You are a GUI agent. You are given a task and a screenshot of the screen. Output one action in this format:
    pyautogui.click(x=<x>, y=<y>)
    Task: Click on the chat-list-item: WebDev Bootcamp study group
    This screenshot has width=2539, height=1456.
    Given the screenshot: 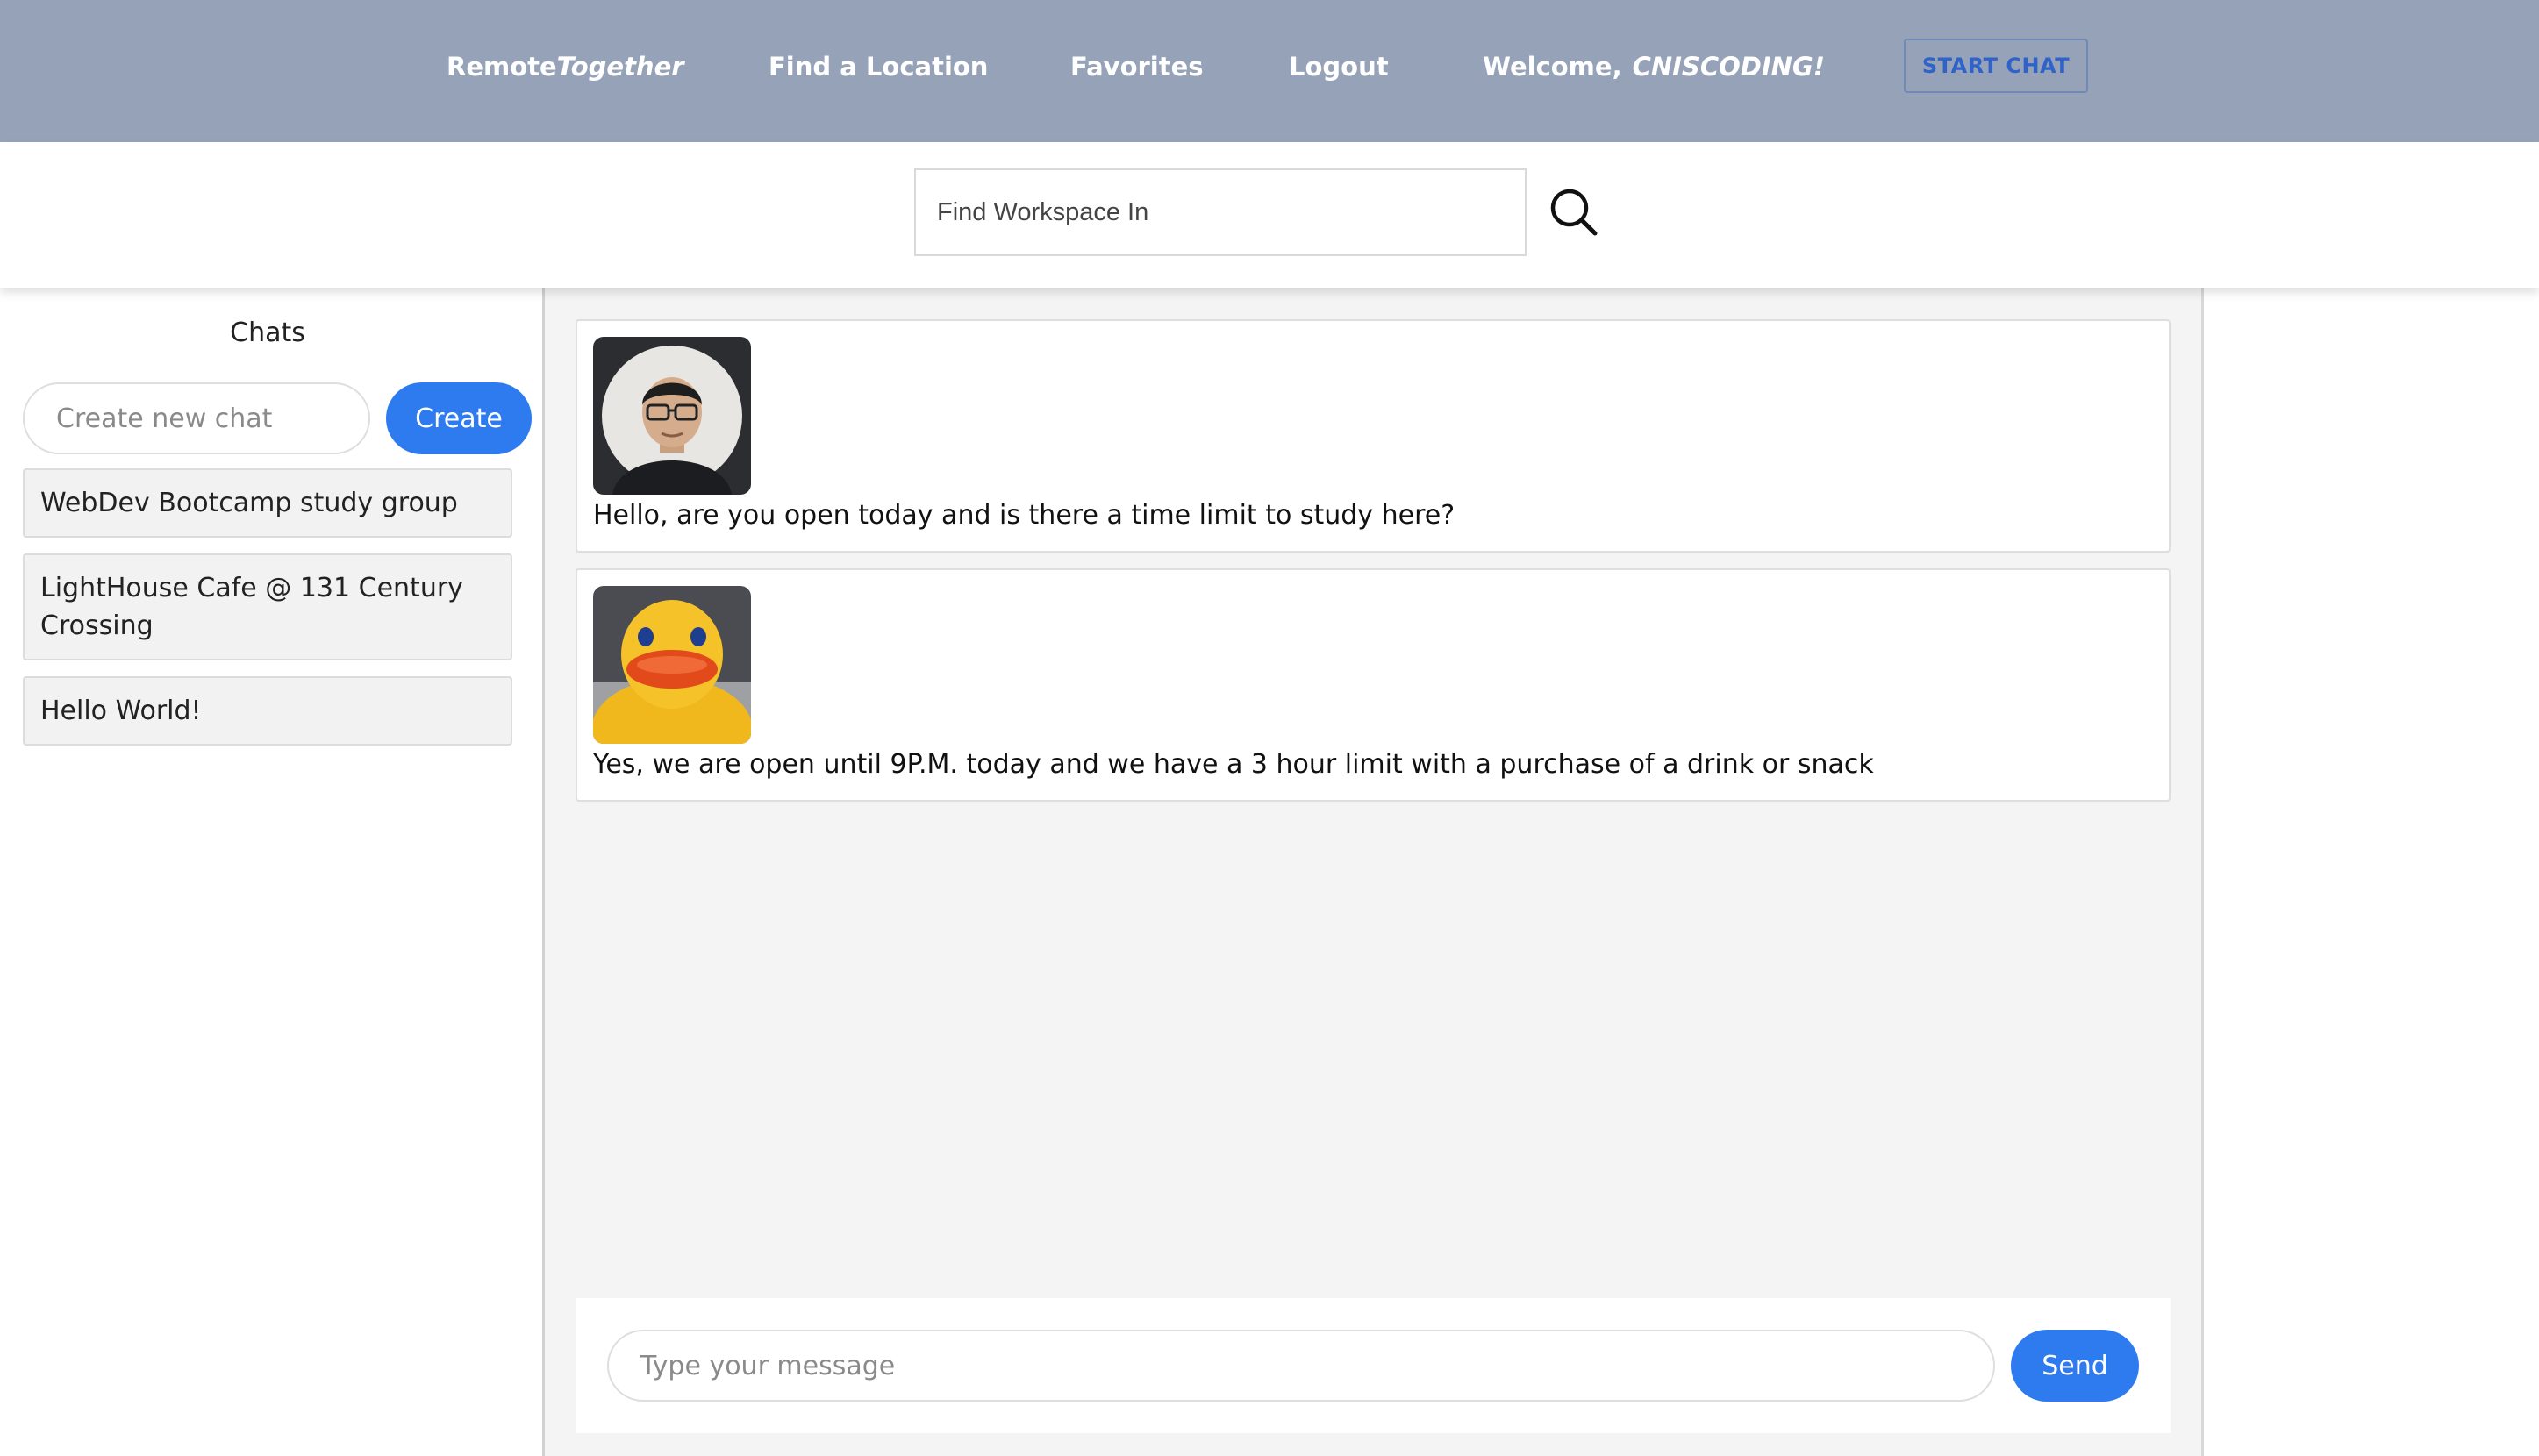 What is the action you would take?
    pyautogui.click(x=267, y=503)
    